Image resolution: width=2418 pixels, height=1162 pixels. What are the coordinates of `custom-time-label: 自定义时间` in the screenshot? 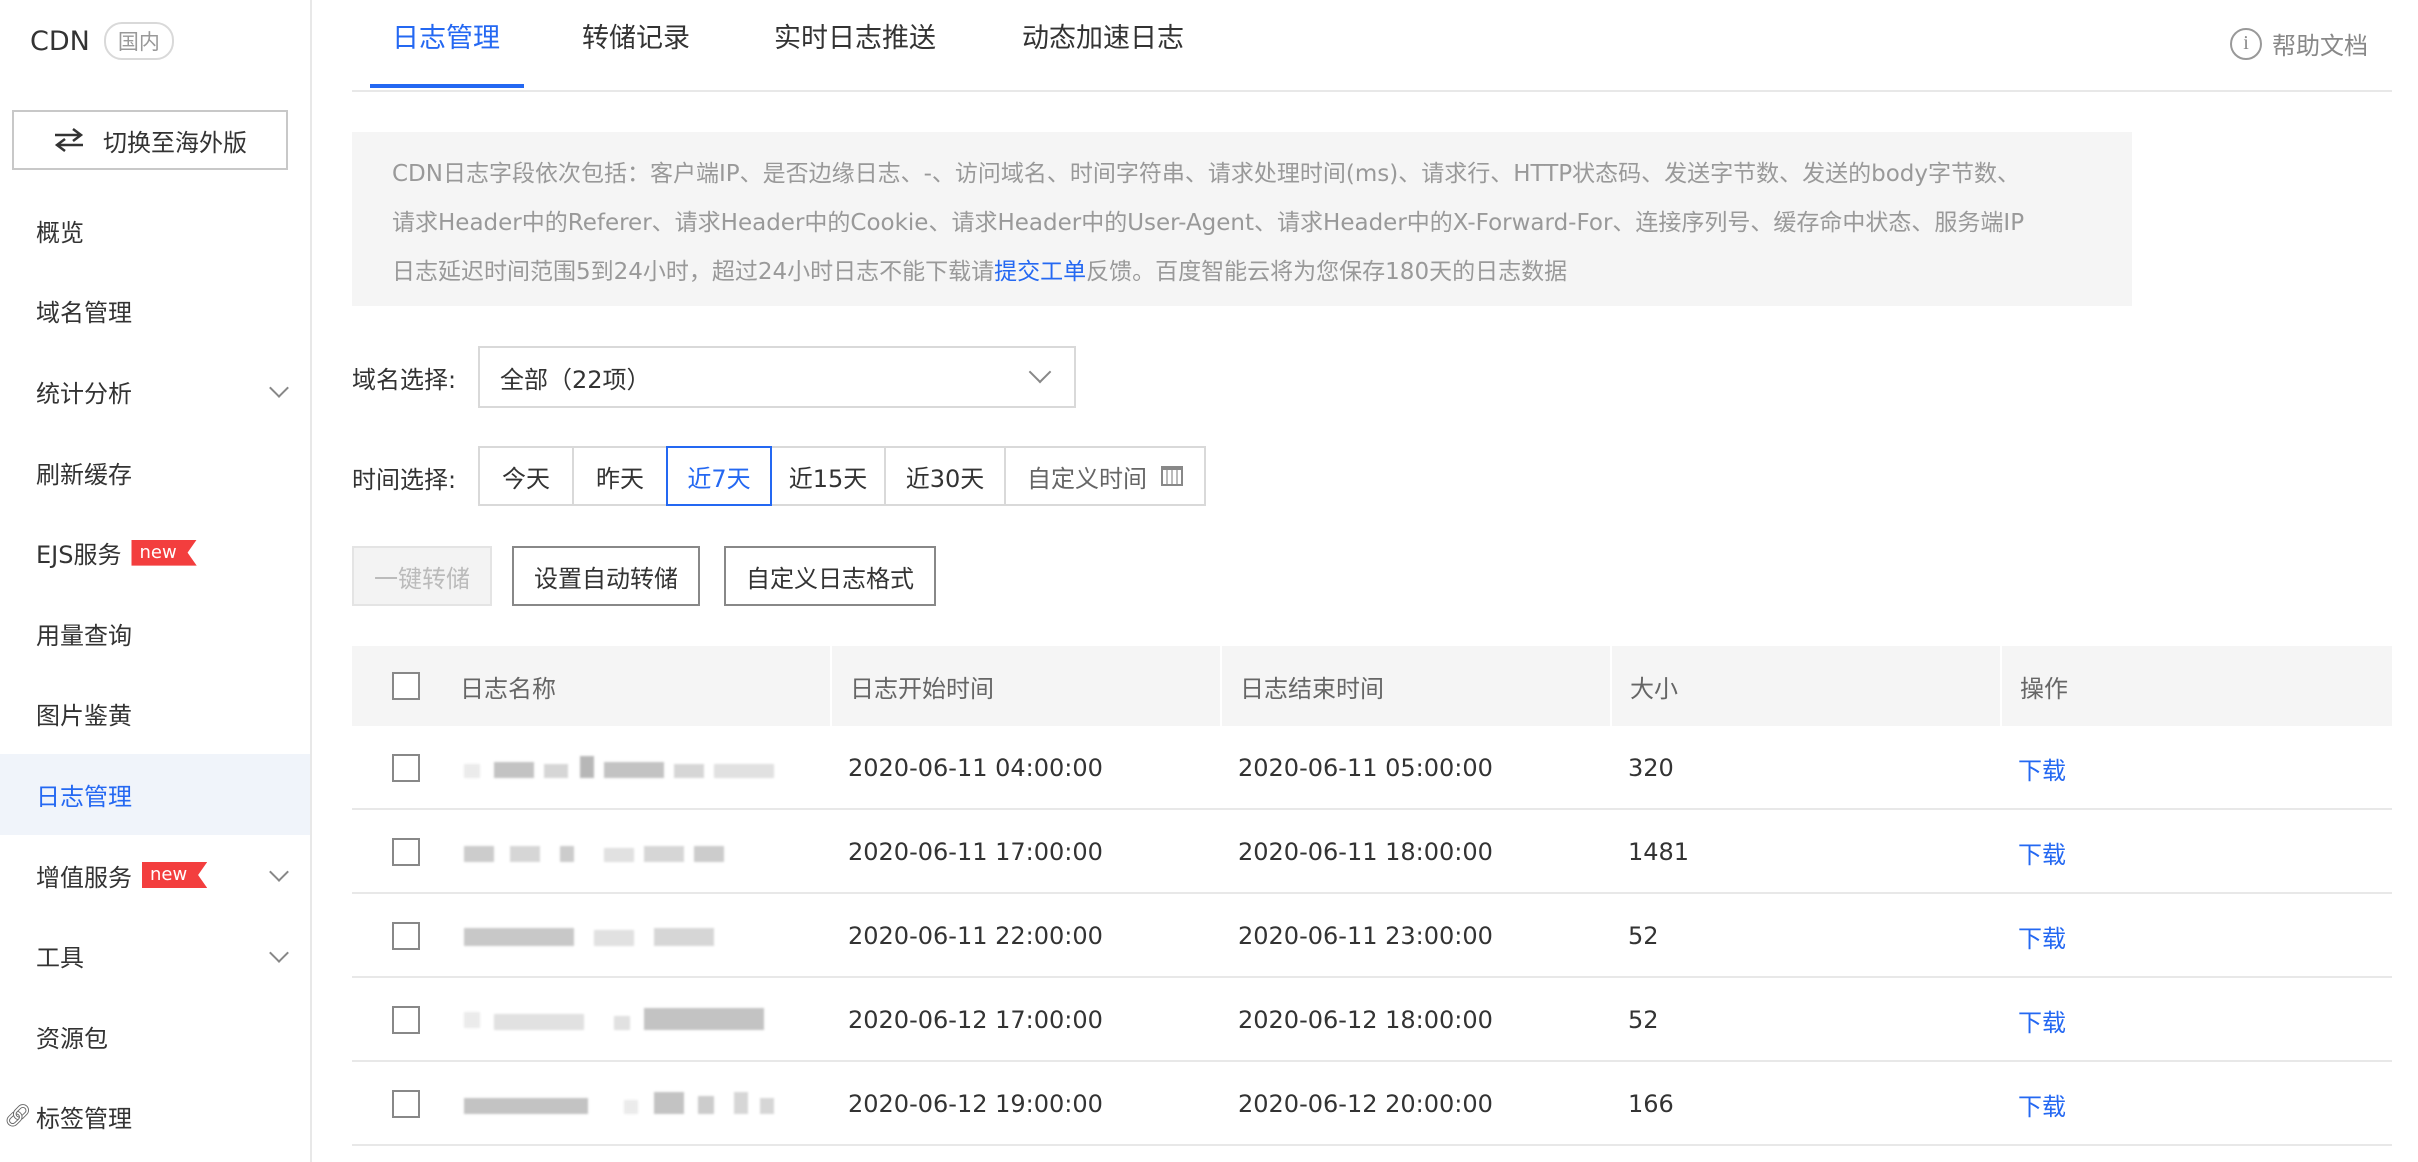 It's located at (1087, 478).